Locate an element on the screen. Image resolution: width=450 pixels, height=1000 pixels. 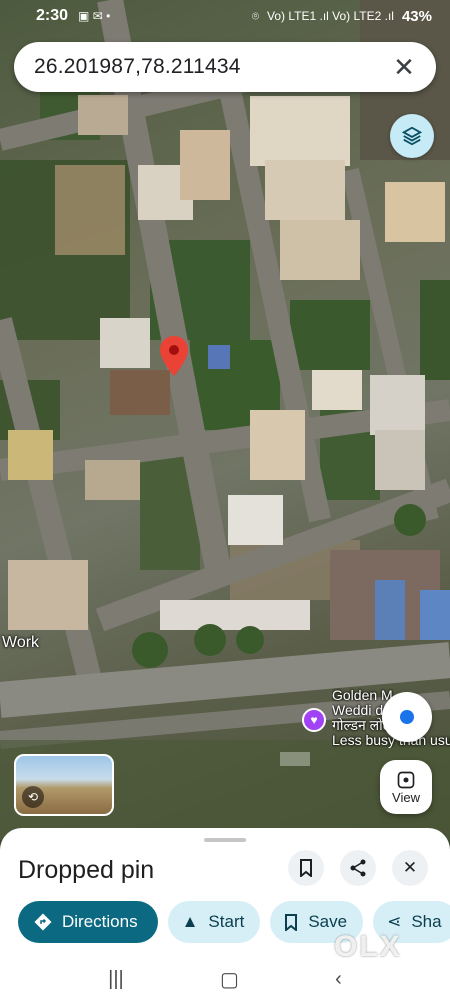
street-view-thumbnail: ⟲ is located at coordinates (64, 785).